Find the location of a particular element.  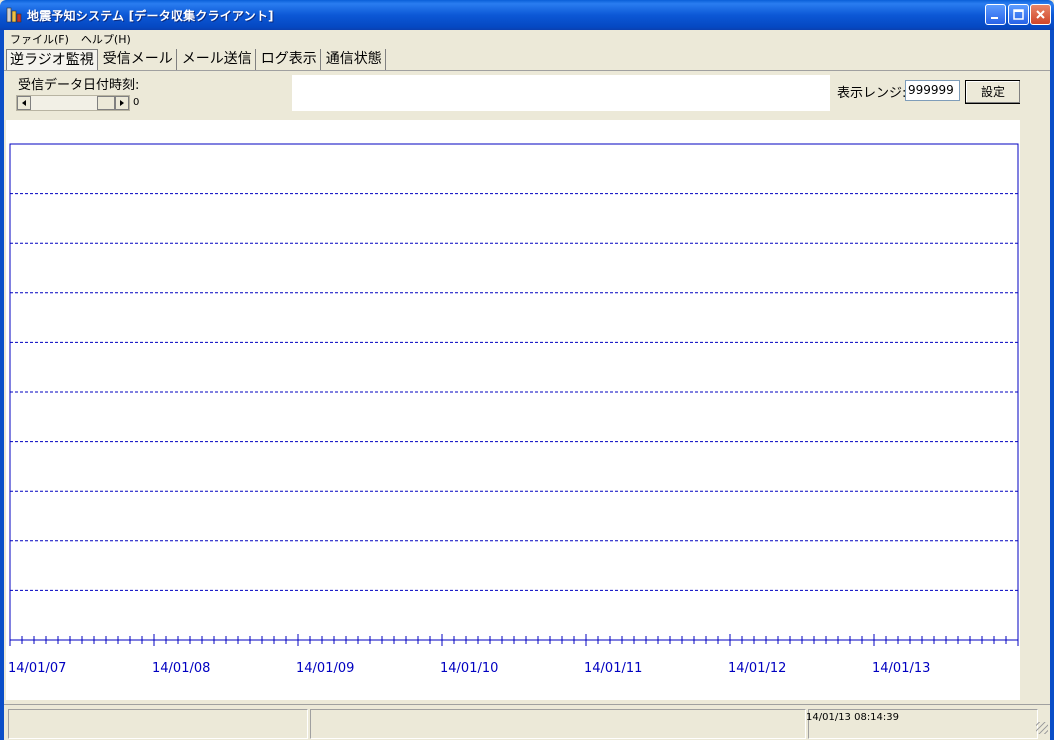

datetime-scrollbar is located at coordinates (73, 103).